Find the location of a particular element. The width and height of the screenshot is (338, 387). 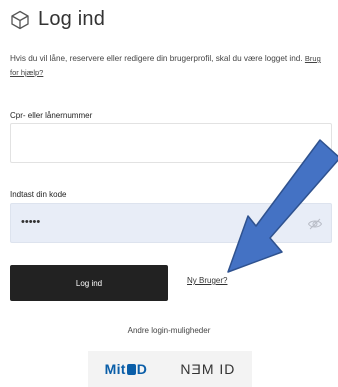

nemid-logo: NƎM ID is located at coordinates (207, 369).